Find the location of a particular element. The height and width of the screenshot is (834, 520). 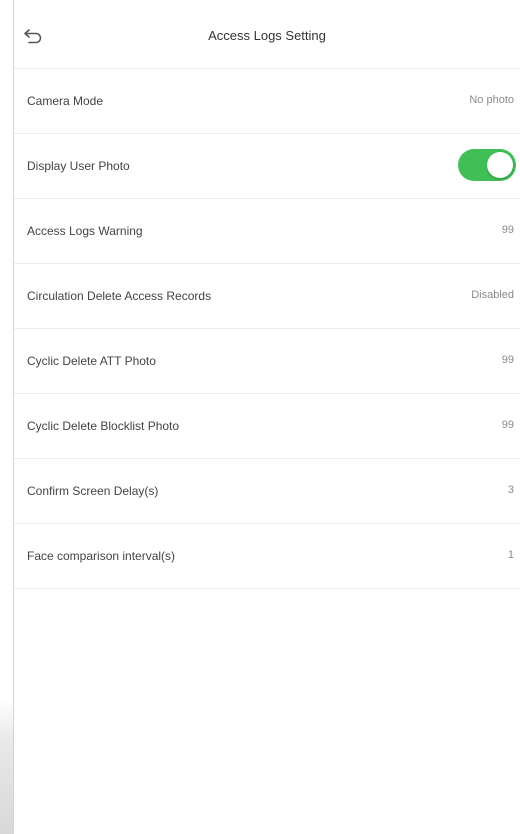

setting-row-camera-mode: Camera Mode No photo is located at coordinates (267, 101).